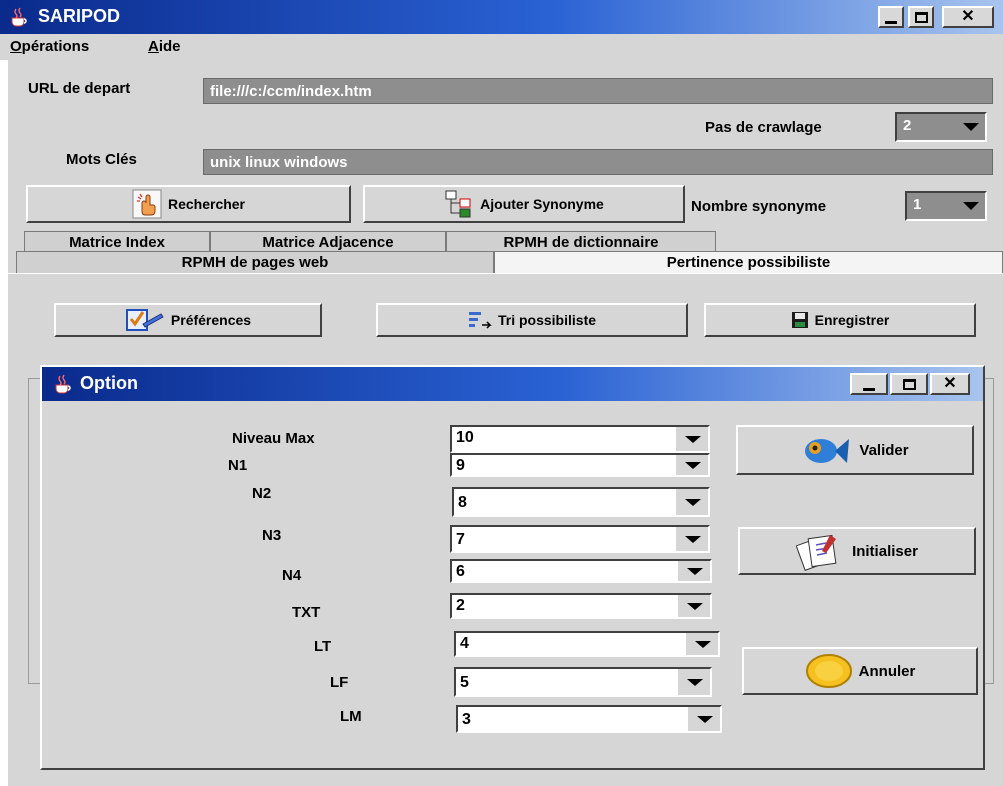  What do you see at coordinates (79, 16) in the screenshot?
I see `window-title: SARIPOD` at bounding box center [79, 16].